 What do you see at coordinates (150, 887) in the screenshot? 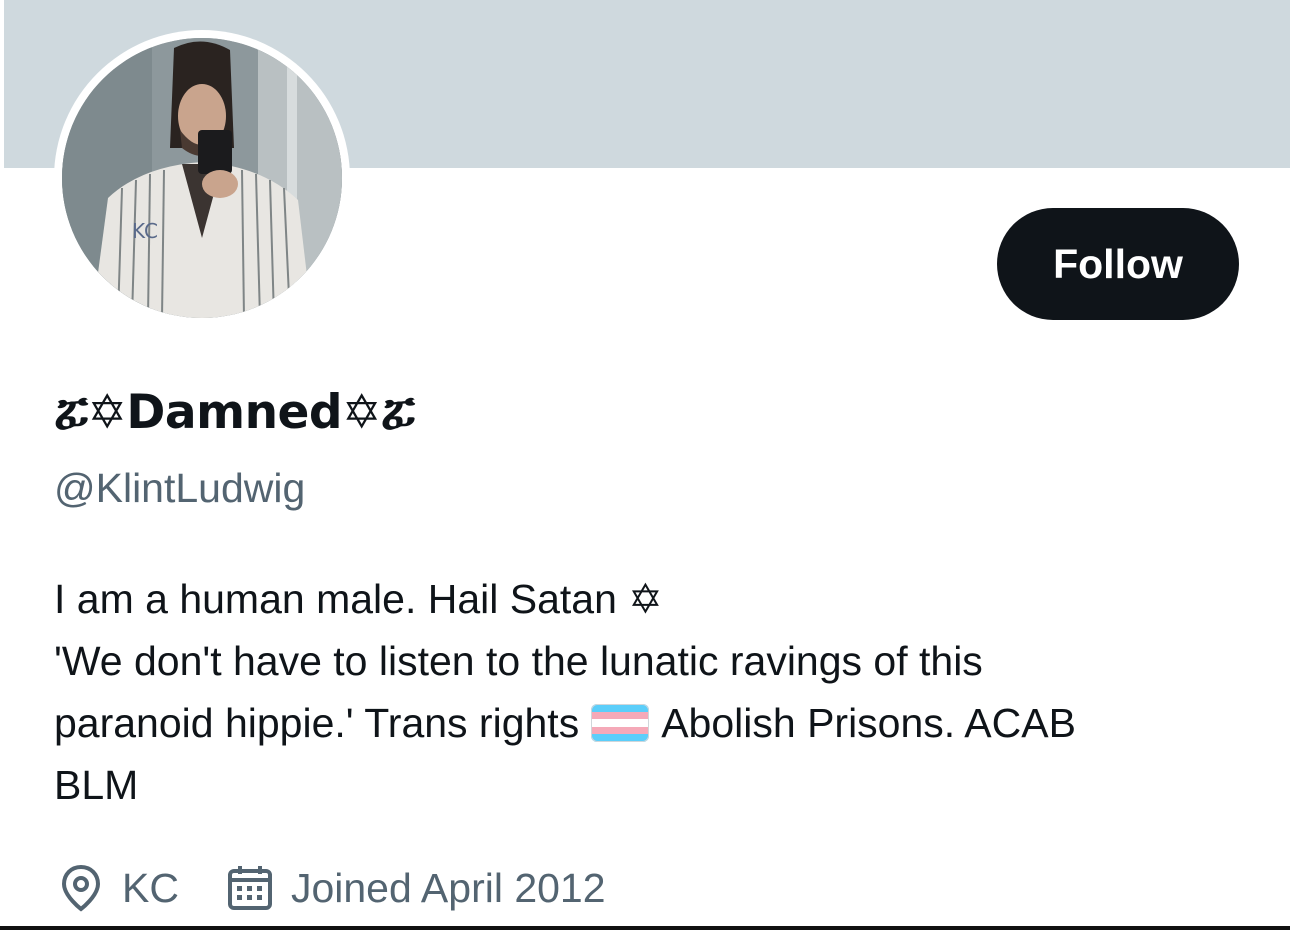
I see `location-text: KC` at bounding box center [150, 887].